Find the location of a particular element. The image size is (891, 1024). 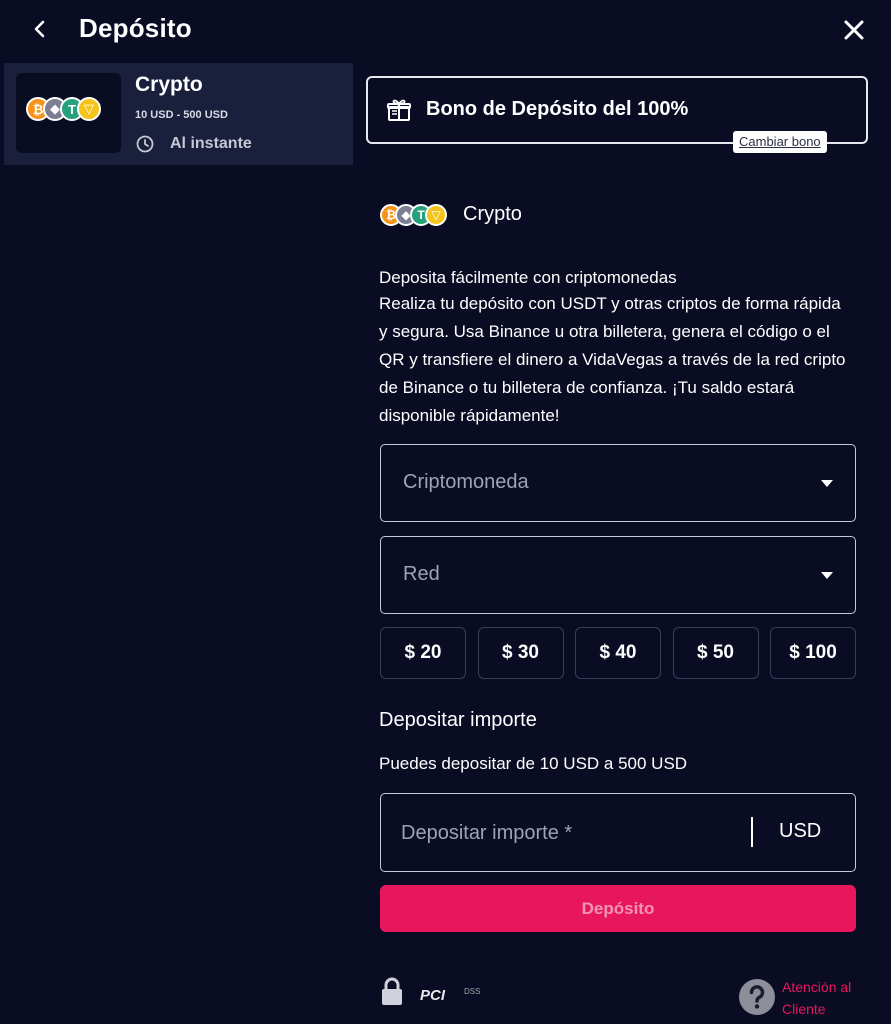

amount-chip-40: $ 40 is located at coordinates (618, 653).